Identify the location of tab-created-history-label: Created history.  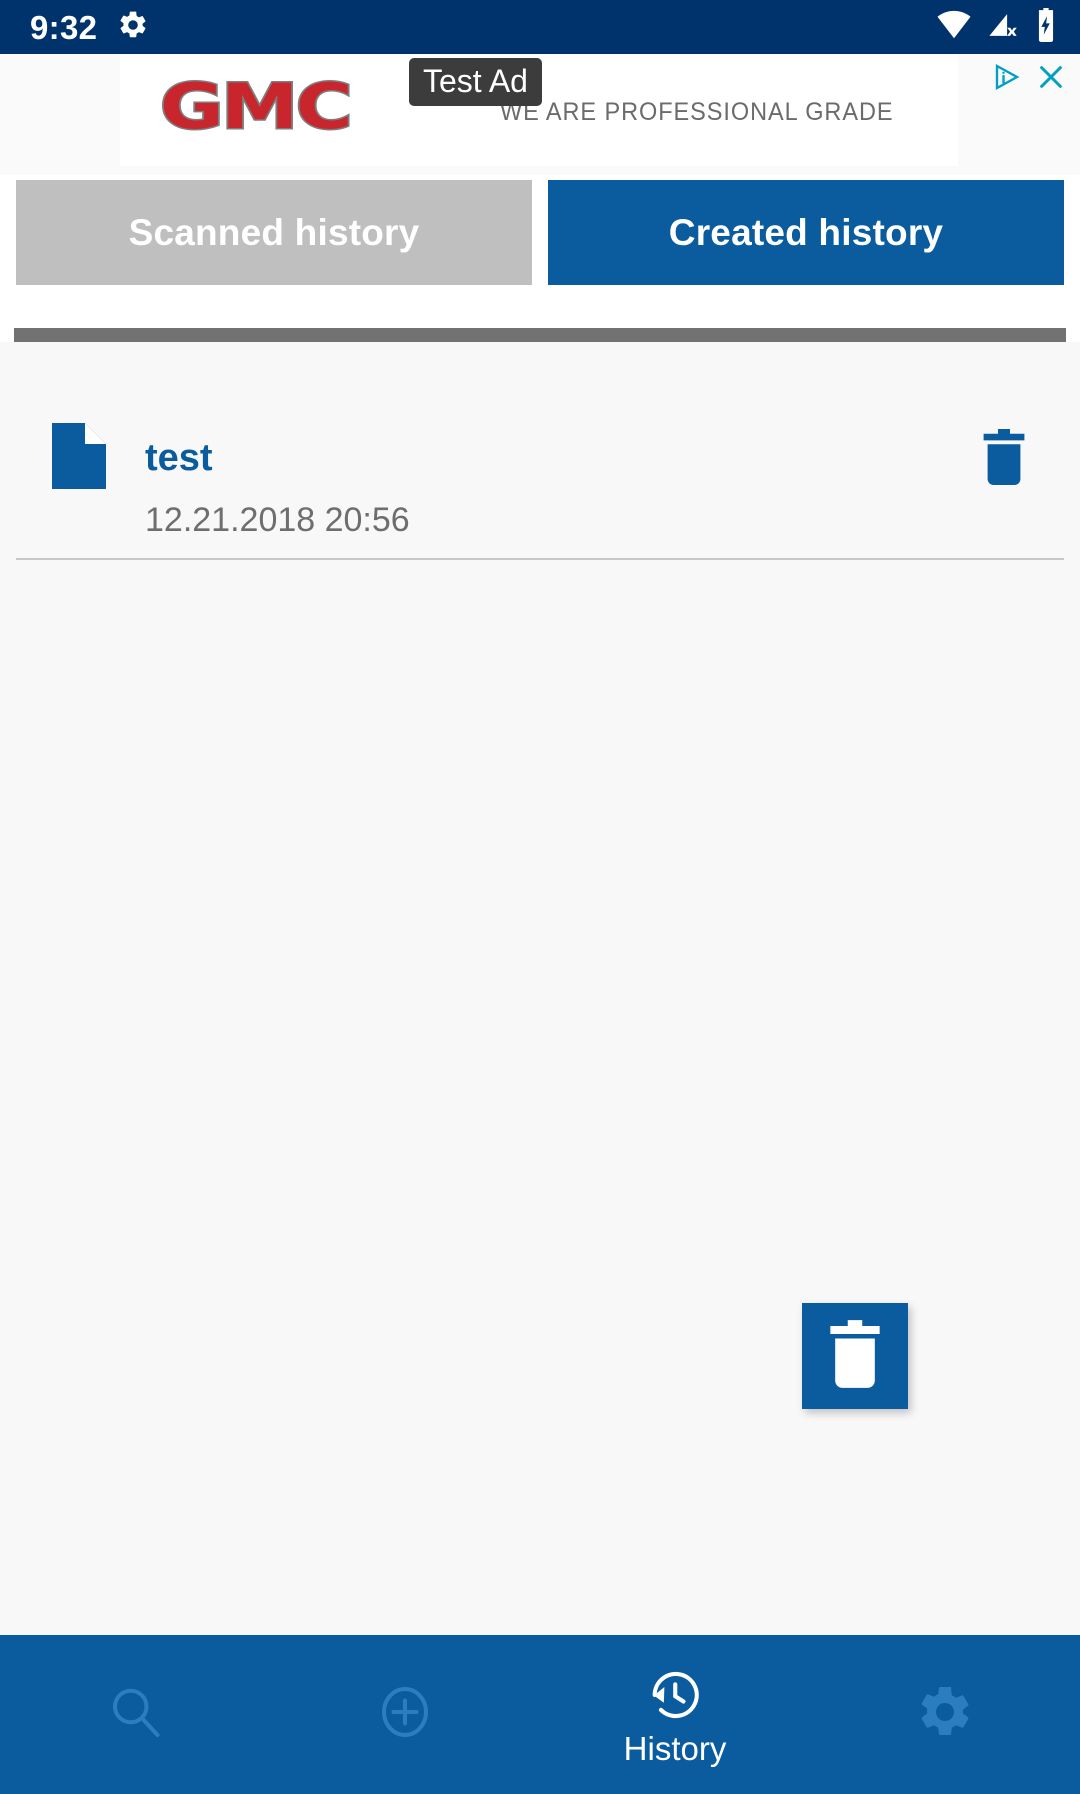
(806, 232).